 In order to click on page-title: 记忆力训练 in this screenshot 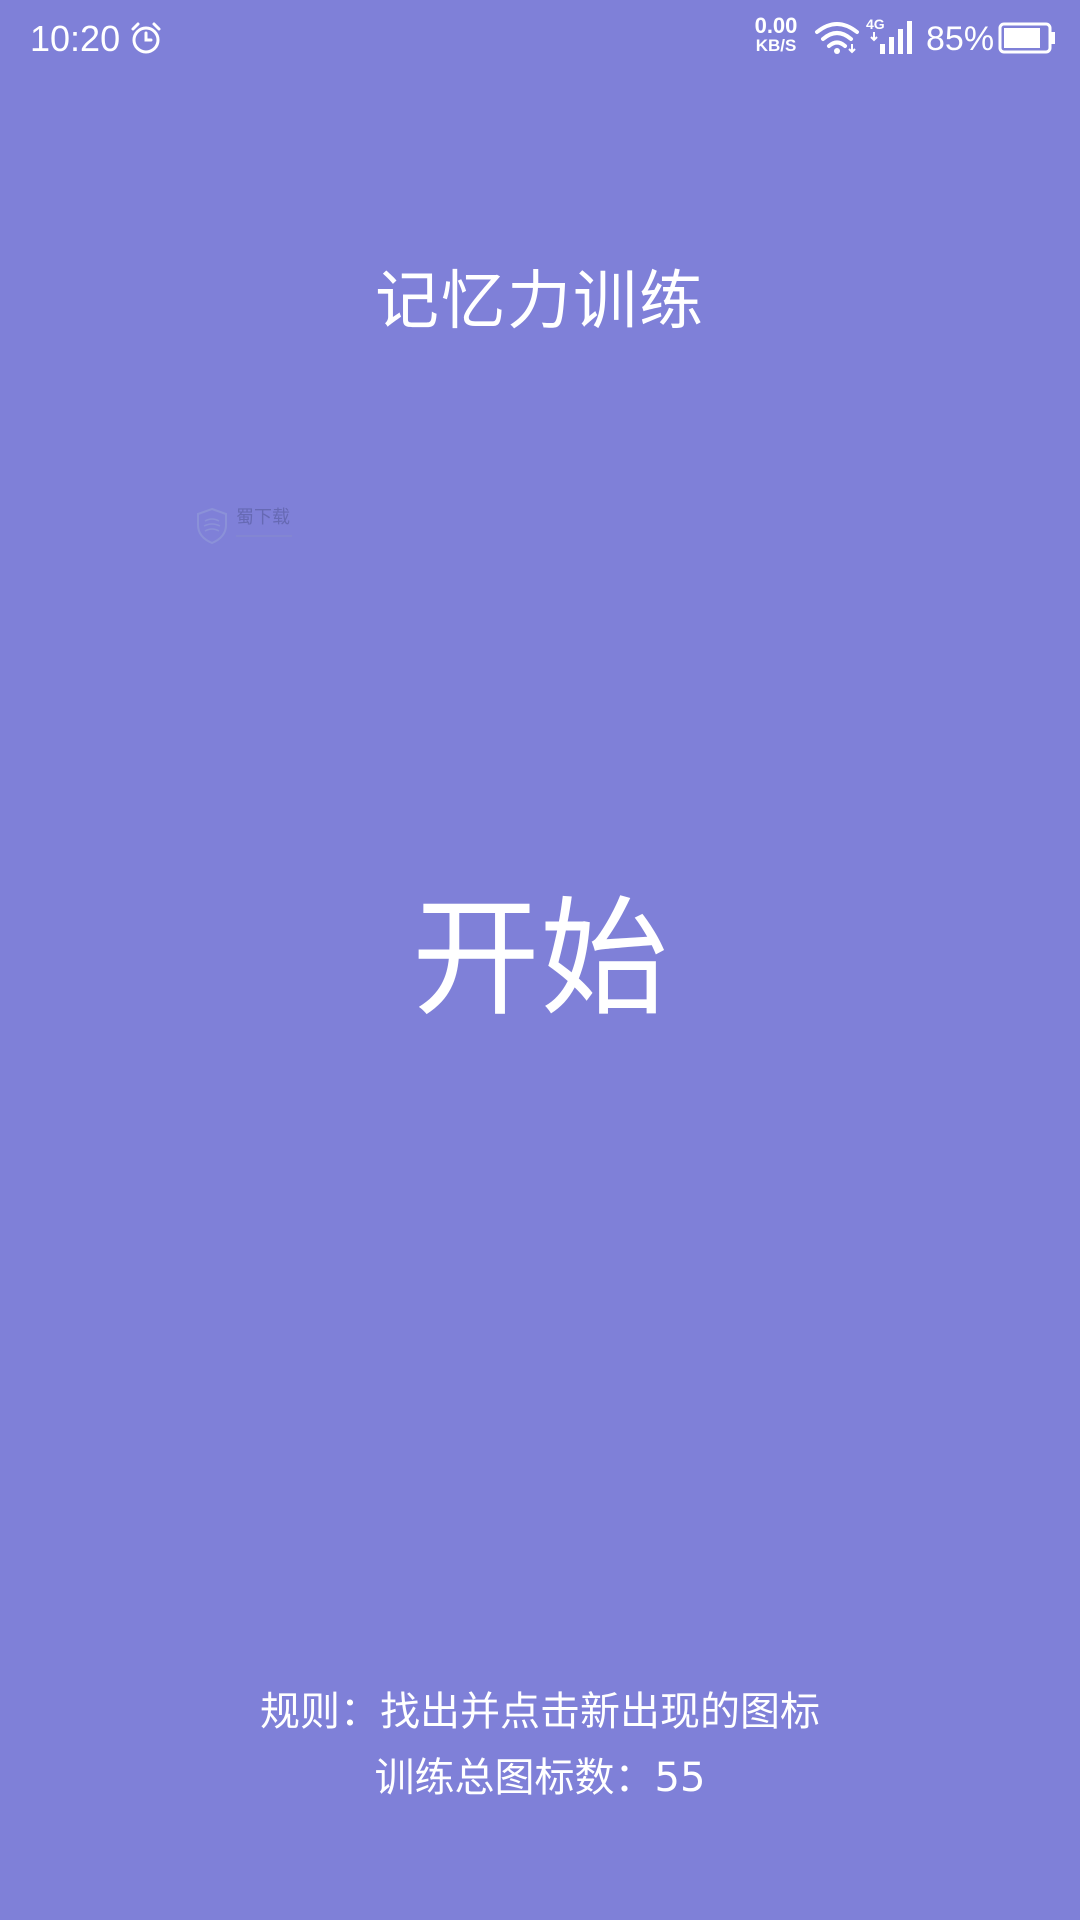, I will do `click(540, 302)`.